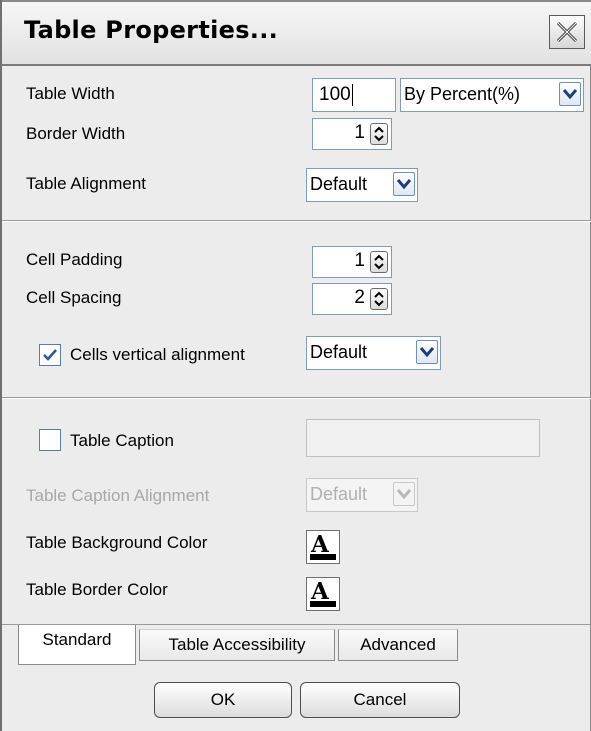 This screenshot has height=731, width=591. I want to click on background-color-button: A, so click(323, 547).